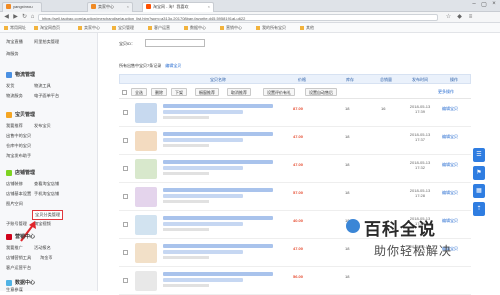 Image resolution: width=500 pixels, height=295 pixels. I want to click on bookmark-item: 宝贝管理, so click(123, 28).